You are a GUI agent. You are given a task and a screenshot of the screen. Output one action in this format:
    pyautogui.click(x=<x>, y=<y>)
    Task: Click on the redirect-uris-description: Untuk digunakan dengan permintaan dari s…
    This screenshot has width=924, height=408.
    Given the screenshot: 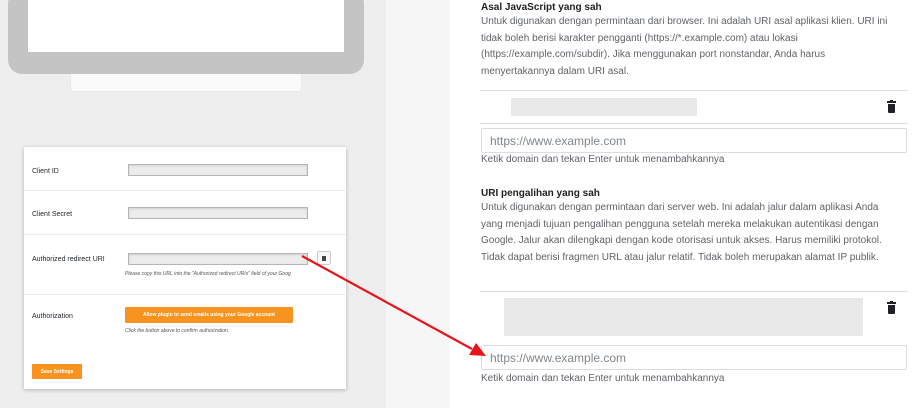 What is the action you would take?
    pyautogui.click(x=681, y=232)
    